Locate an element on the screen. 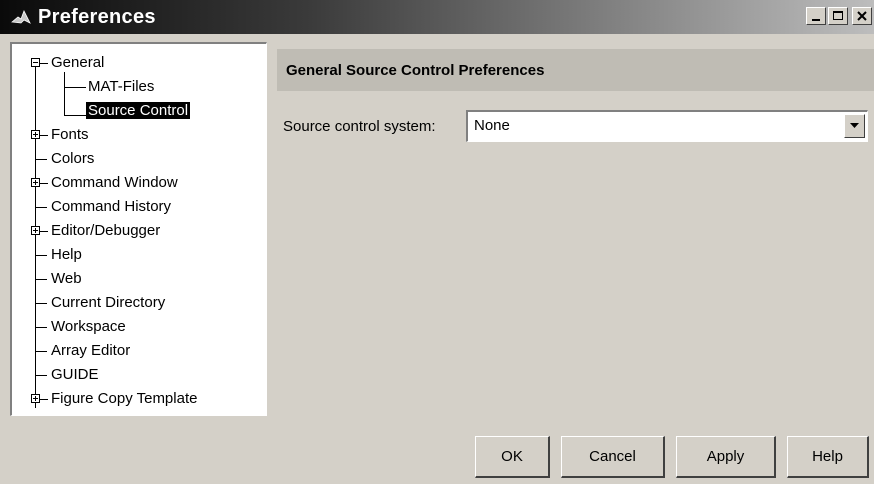 This screenshot has width=874, height=484. tree-item-workspace: Workspace is located at coordinates (80, 327).